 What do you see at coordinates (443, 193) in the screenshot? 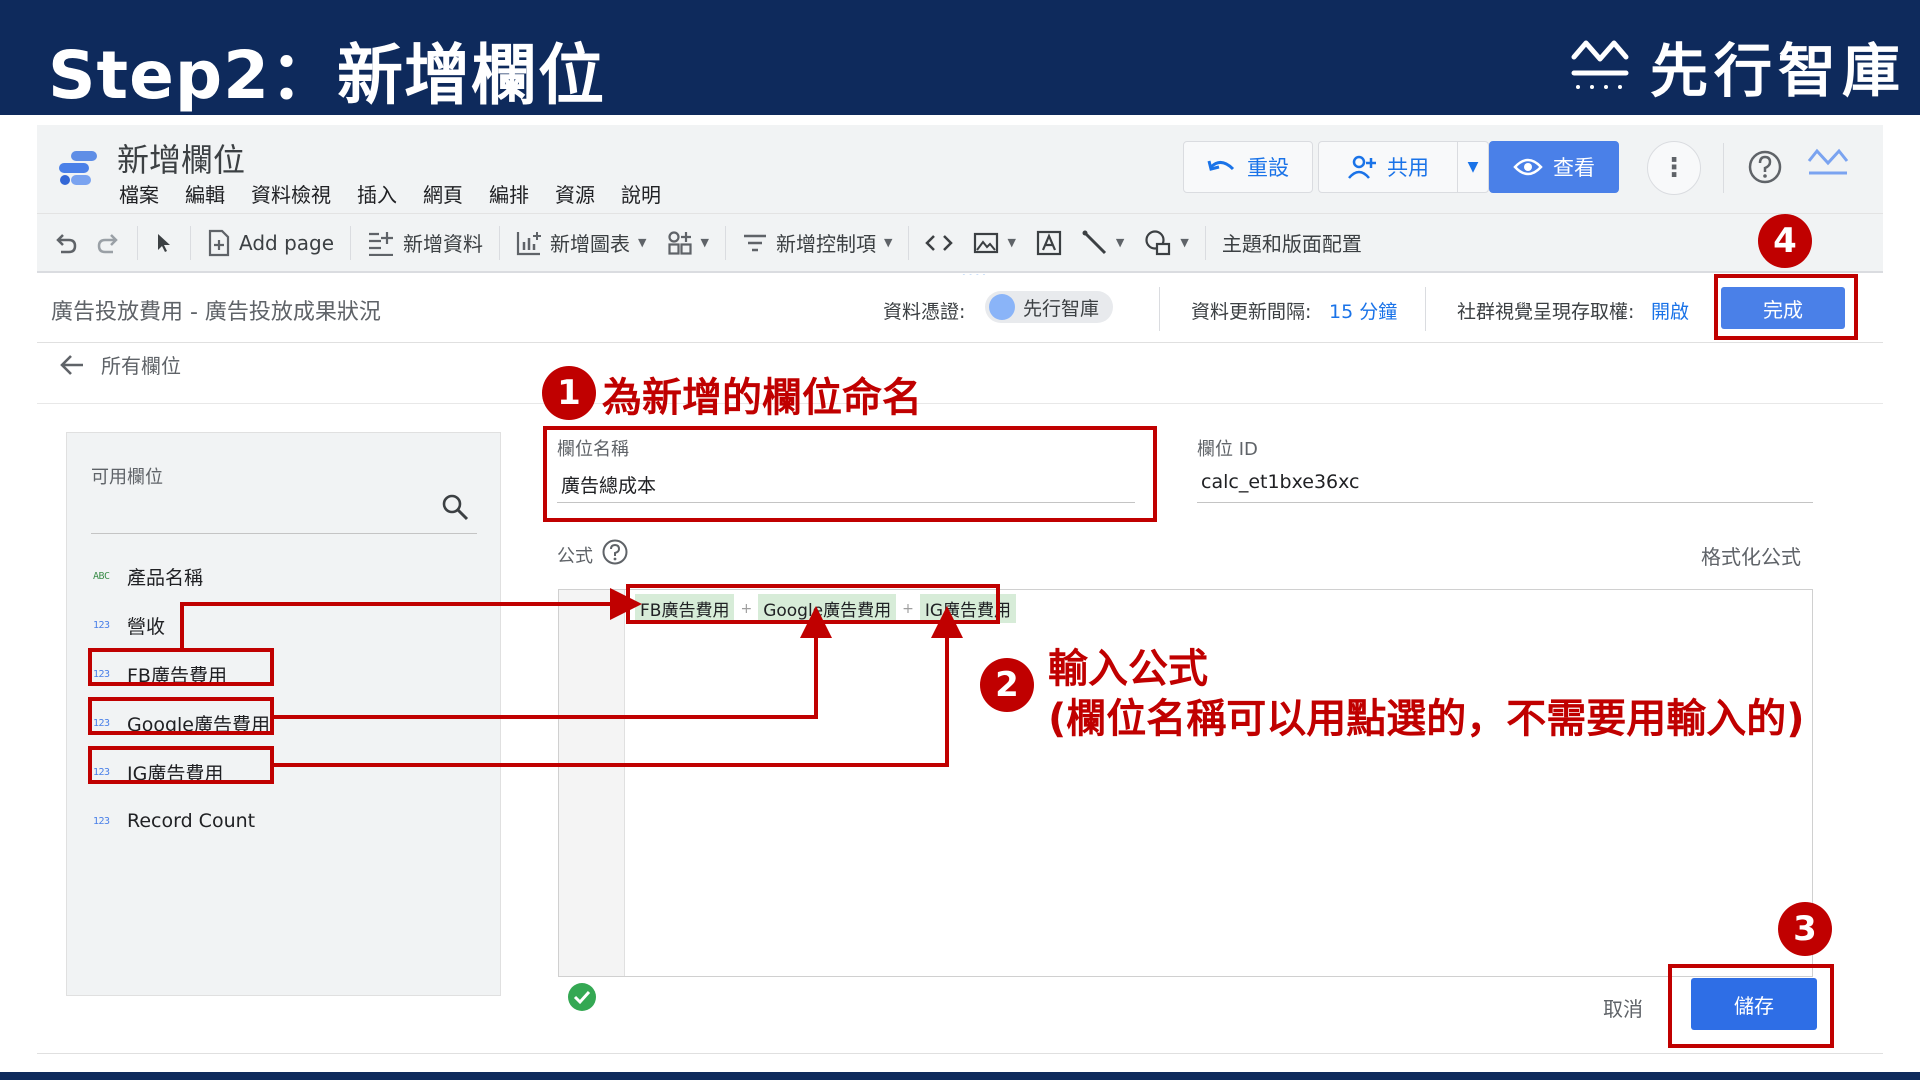
I see `menu-page: 網頁` at bounding box center [443, 193].